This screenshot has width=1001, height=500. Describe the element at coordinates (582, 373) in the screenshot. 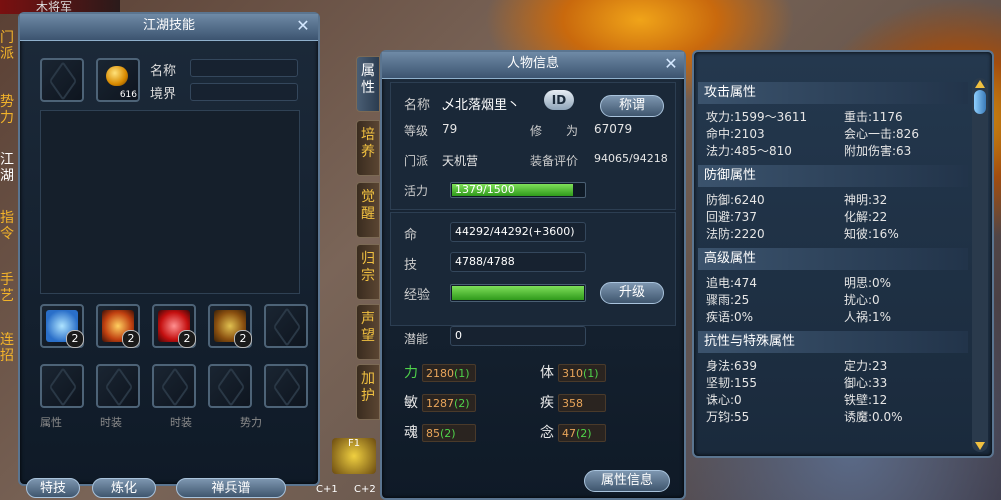

I see `attr-constitution-value: 310(1)` at that location.